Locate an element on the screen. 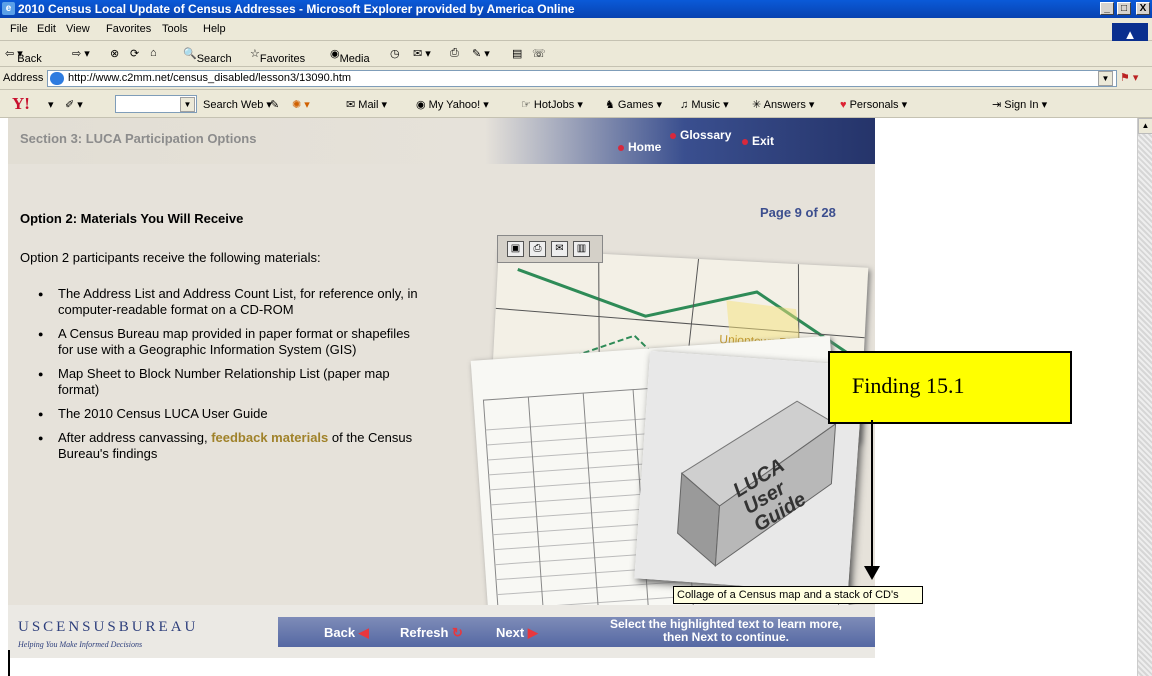  games-button: ♞ Games ▾ is located at coordinates (633, 104).